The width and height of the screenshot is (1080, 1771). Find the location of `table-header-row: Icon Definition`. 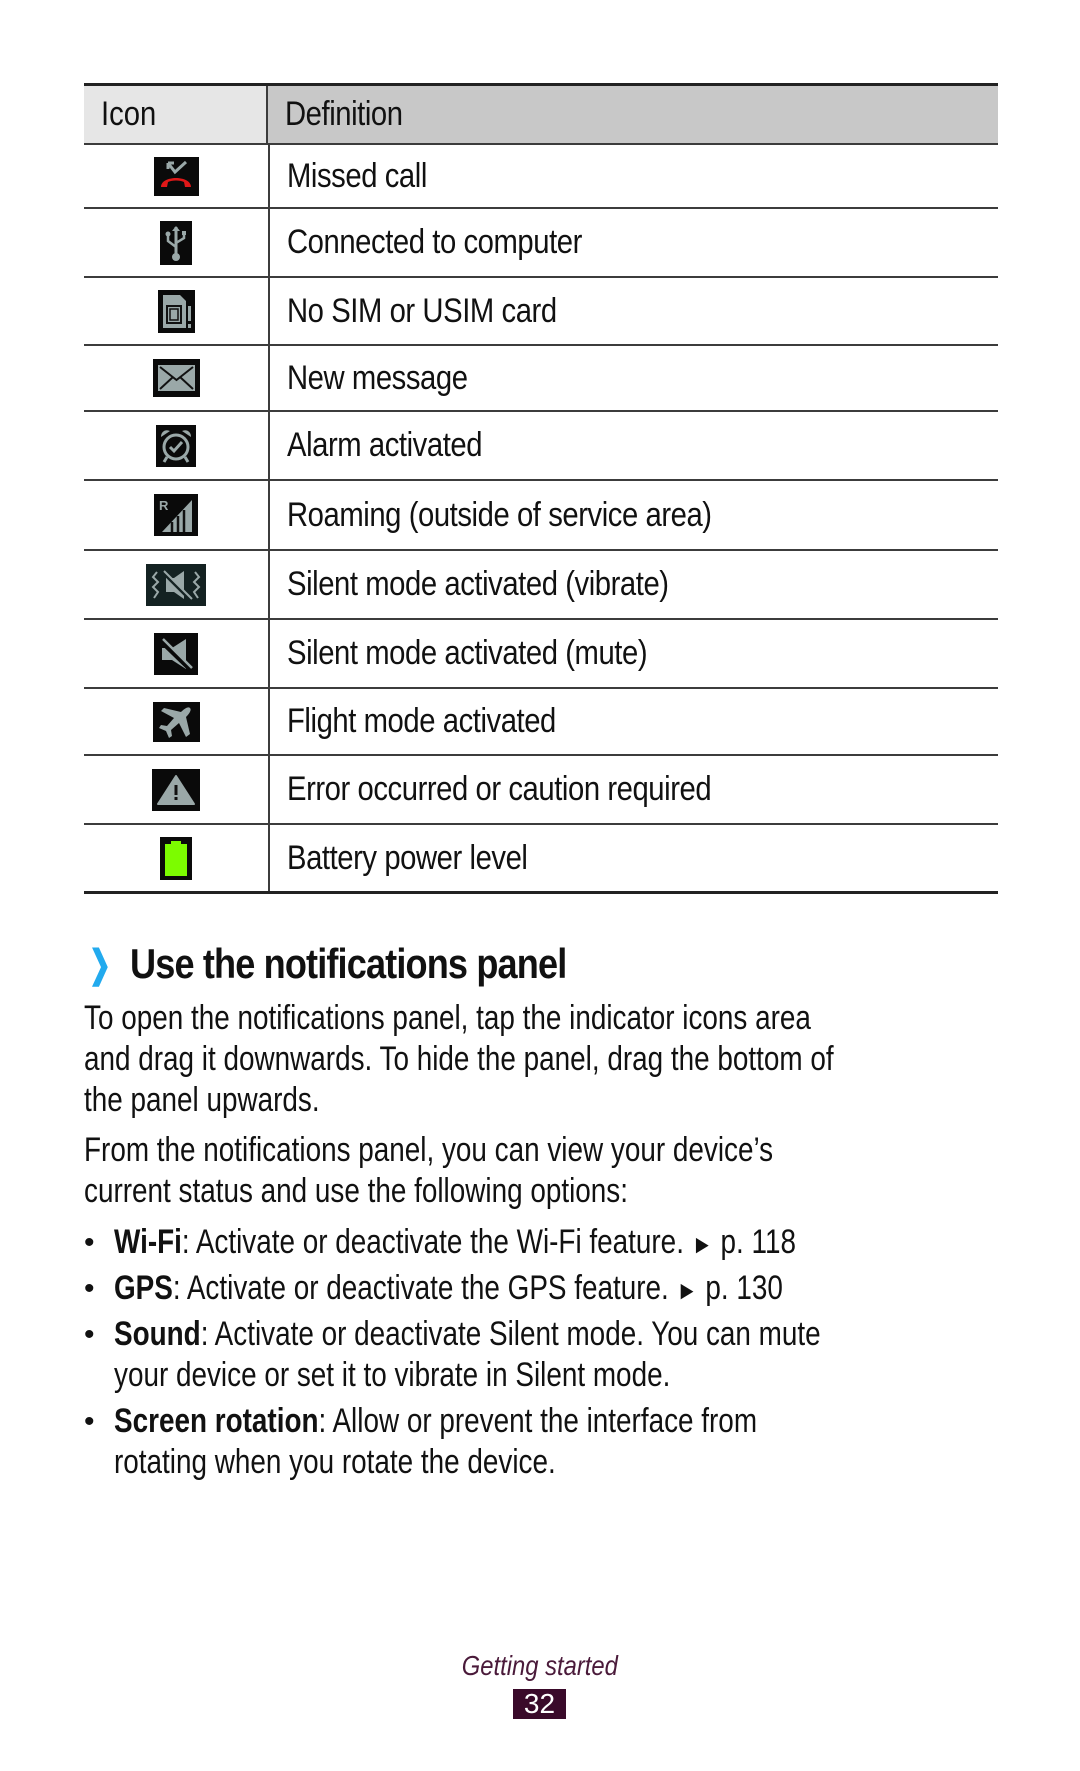

table-header-row: Icon Definition is located at coordinates (541, 114).